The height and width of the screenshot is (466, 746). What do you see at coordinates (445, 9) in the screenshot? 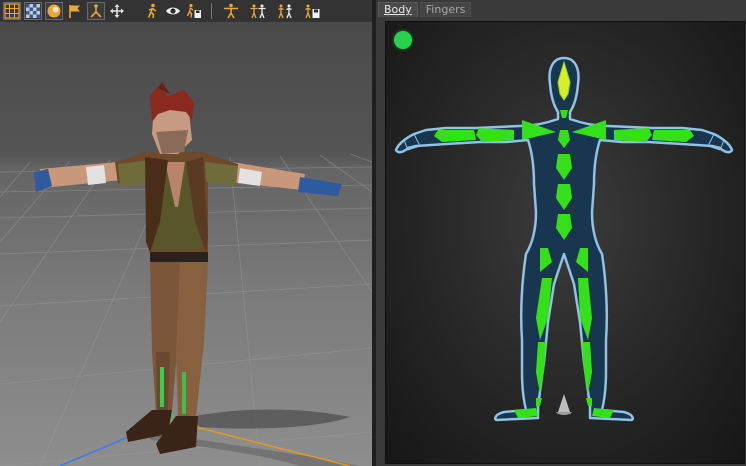
I see `tab-fingers: Fingers` at bounding box center [445, 9].